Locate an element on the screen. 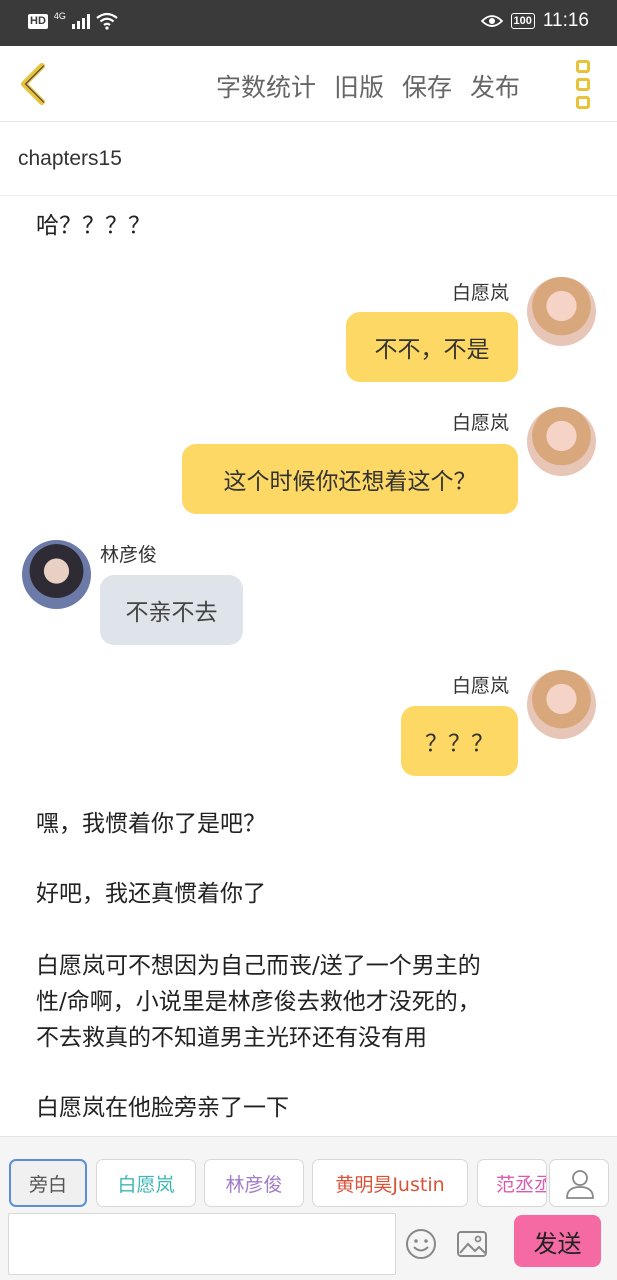 The height and width of the screenshot is (1280, 617). narration-line: 不去救真的不知道男主光环还有没有用 is located at coordinates (231, 1038).